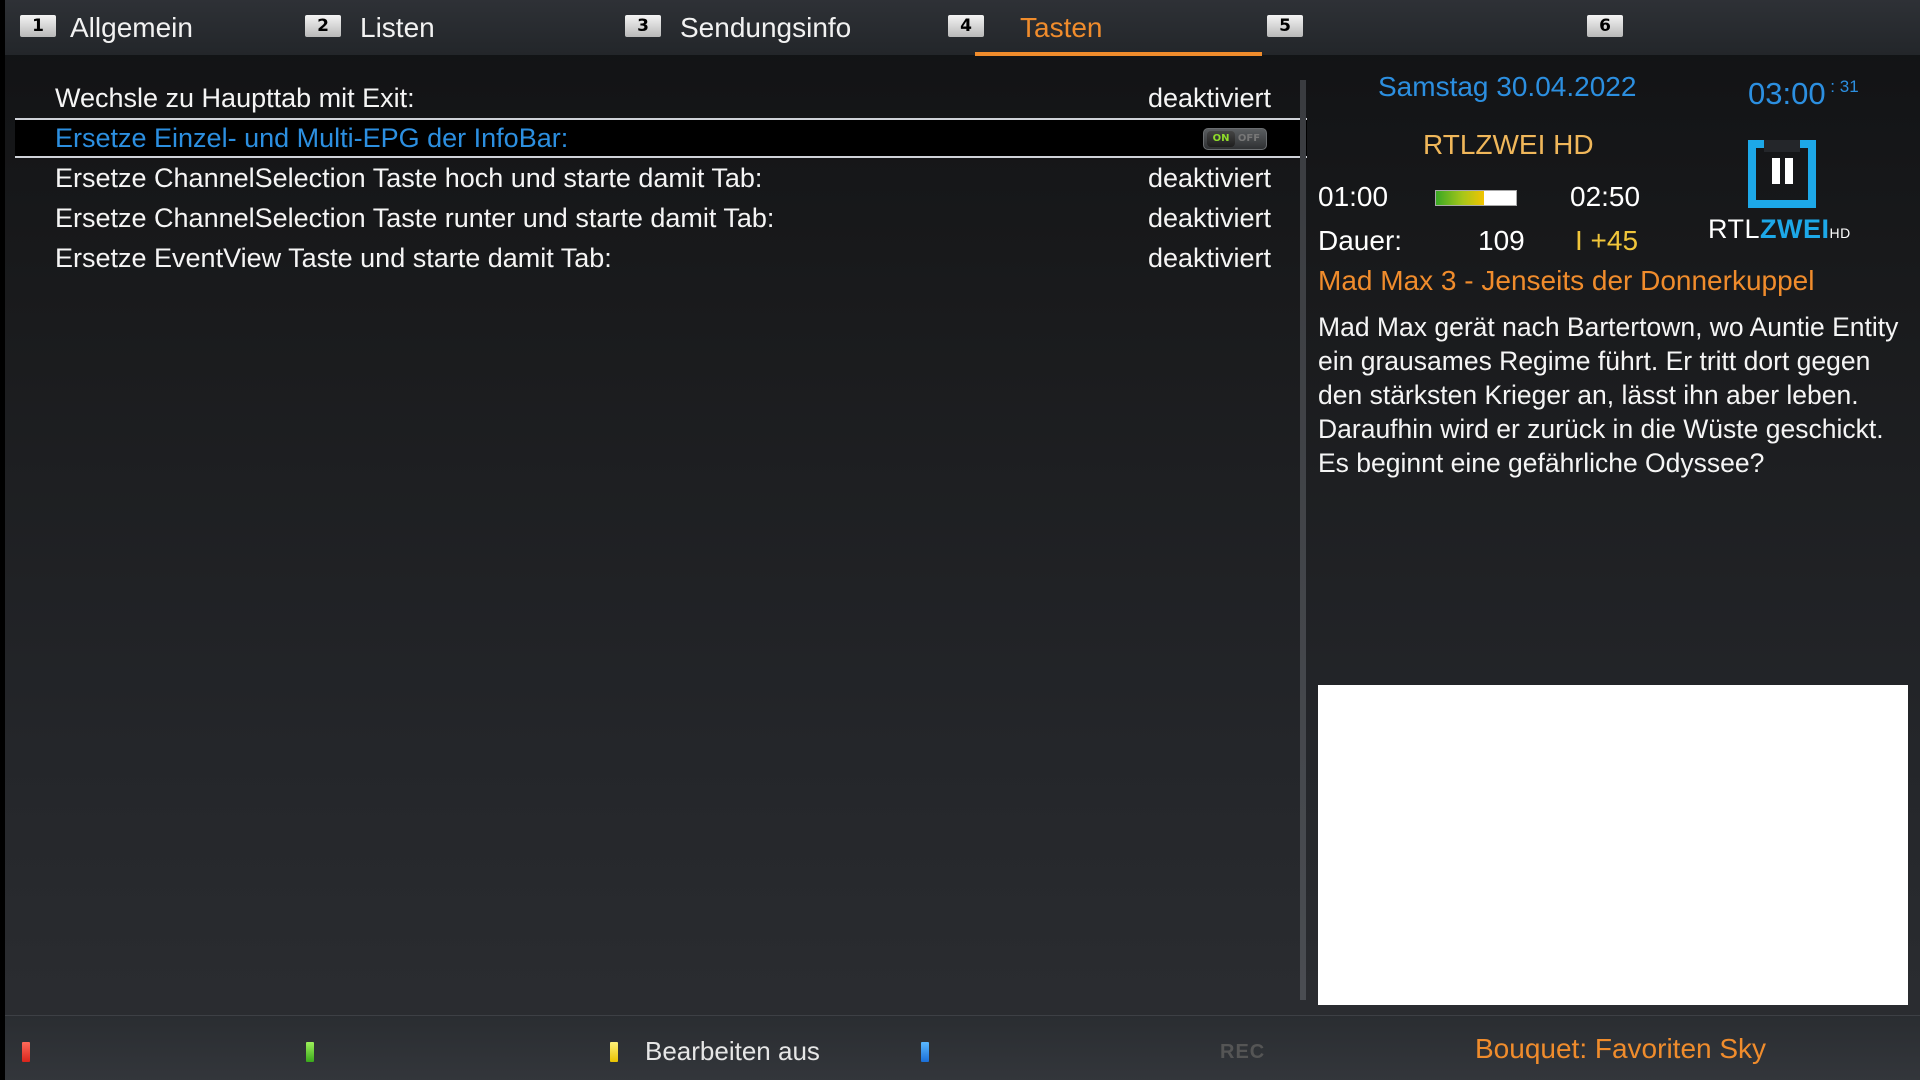 The height and width of the screenshot is (1080, 1920). Describe the element at coordinates (614, 1052) in the screenshot. I see `yellow-key-icon` at that location.